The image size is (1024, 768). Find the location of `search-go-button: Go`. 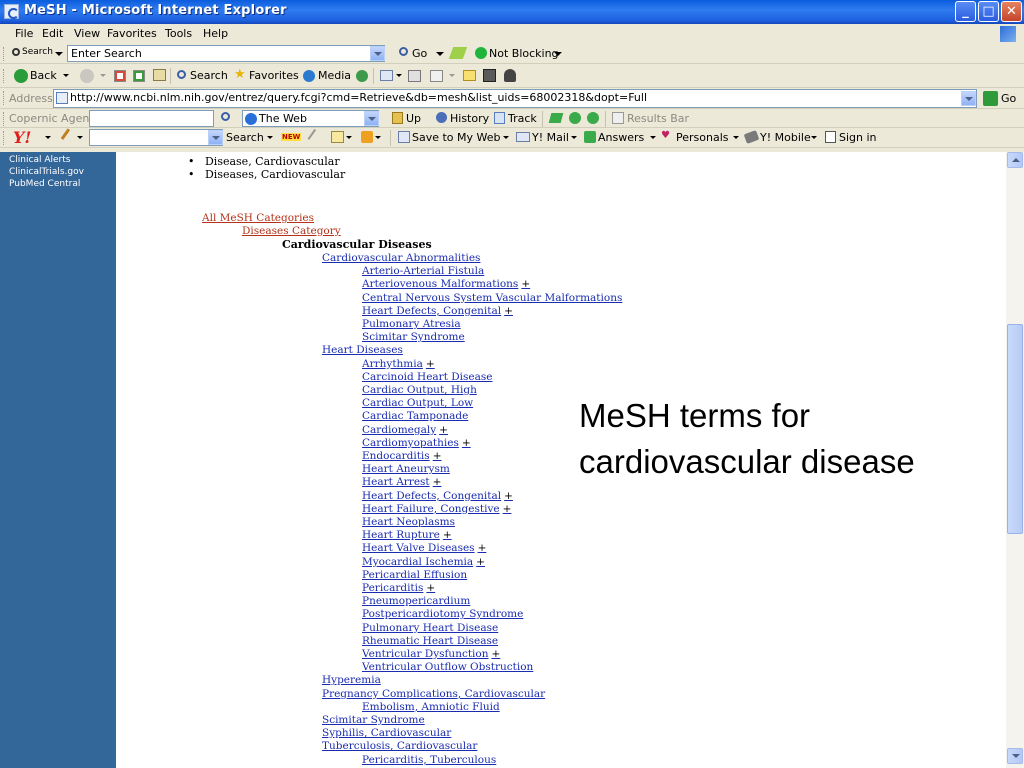

search-go-button: Go is located at coordinates (419, 53).